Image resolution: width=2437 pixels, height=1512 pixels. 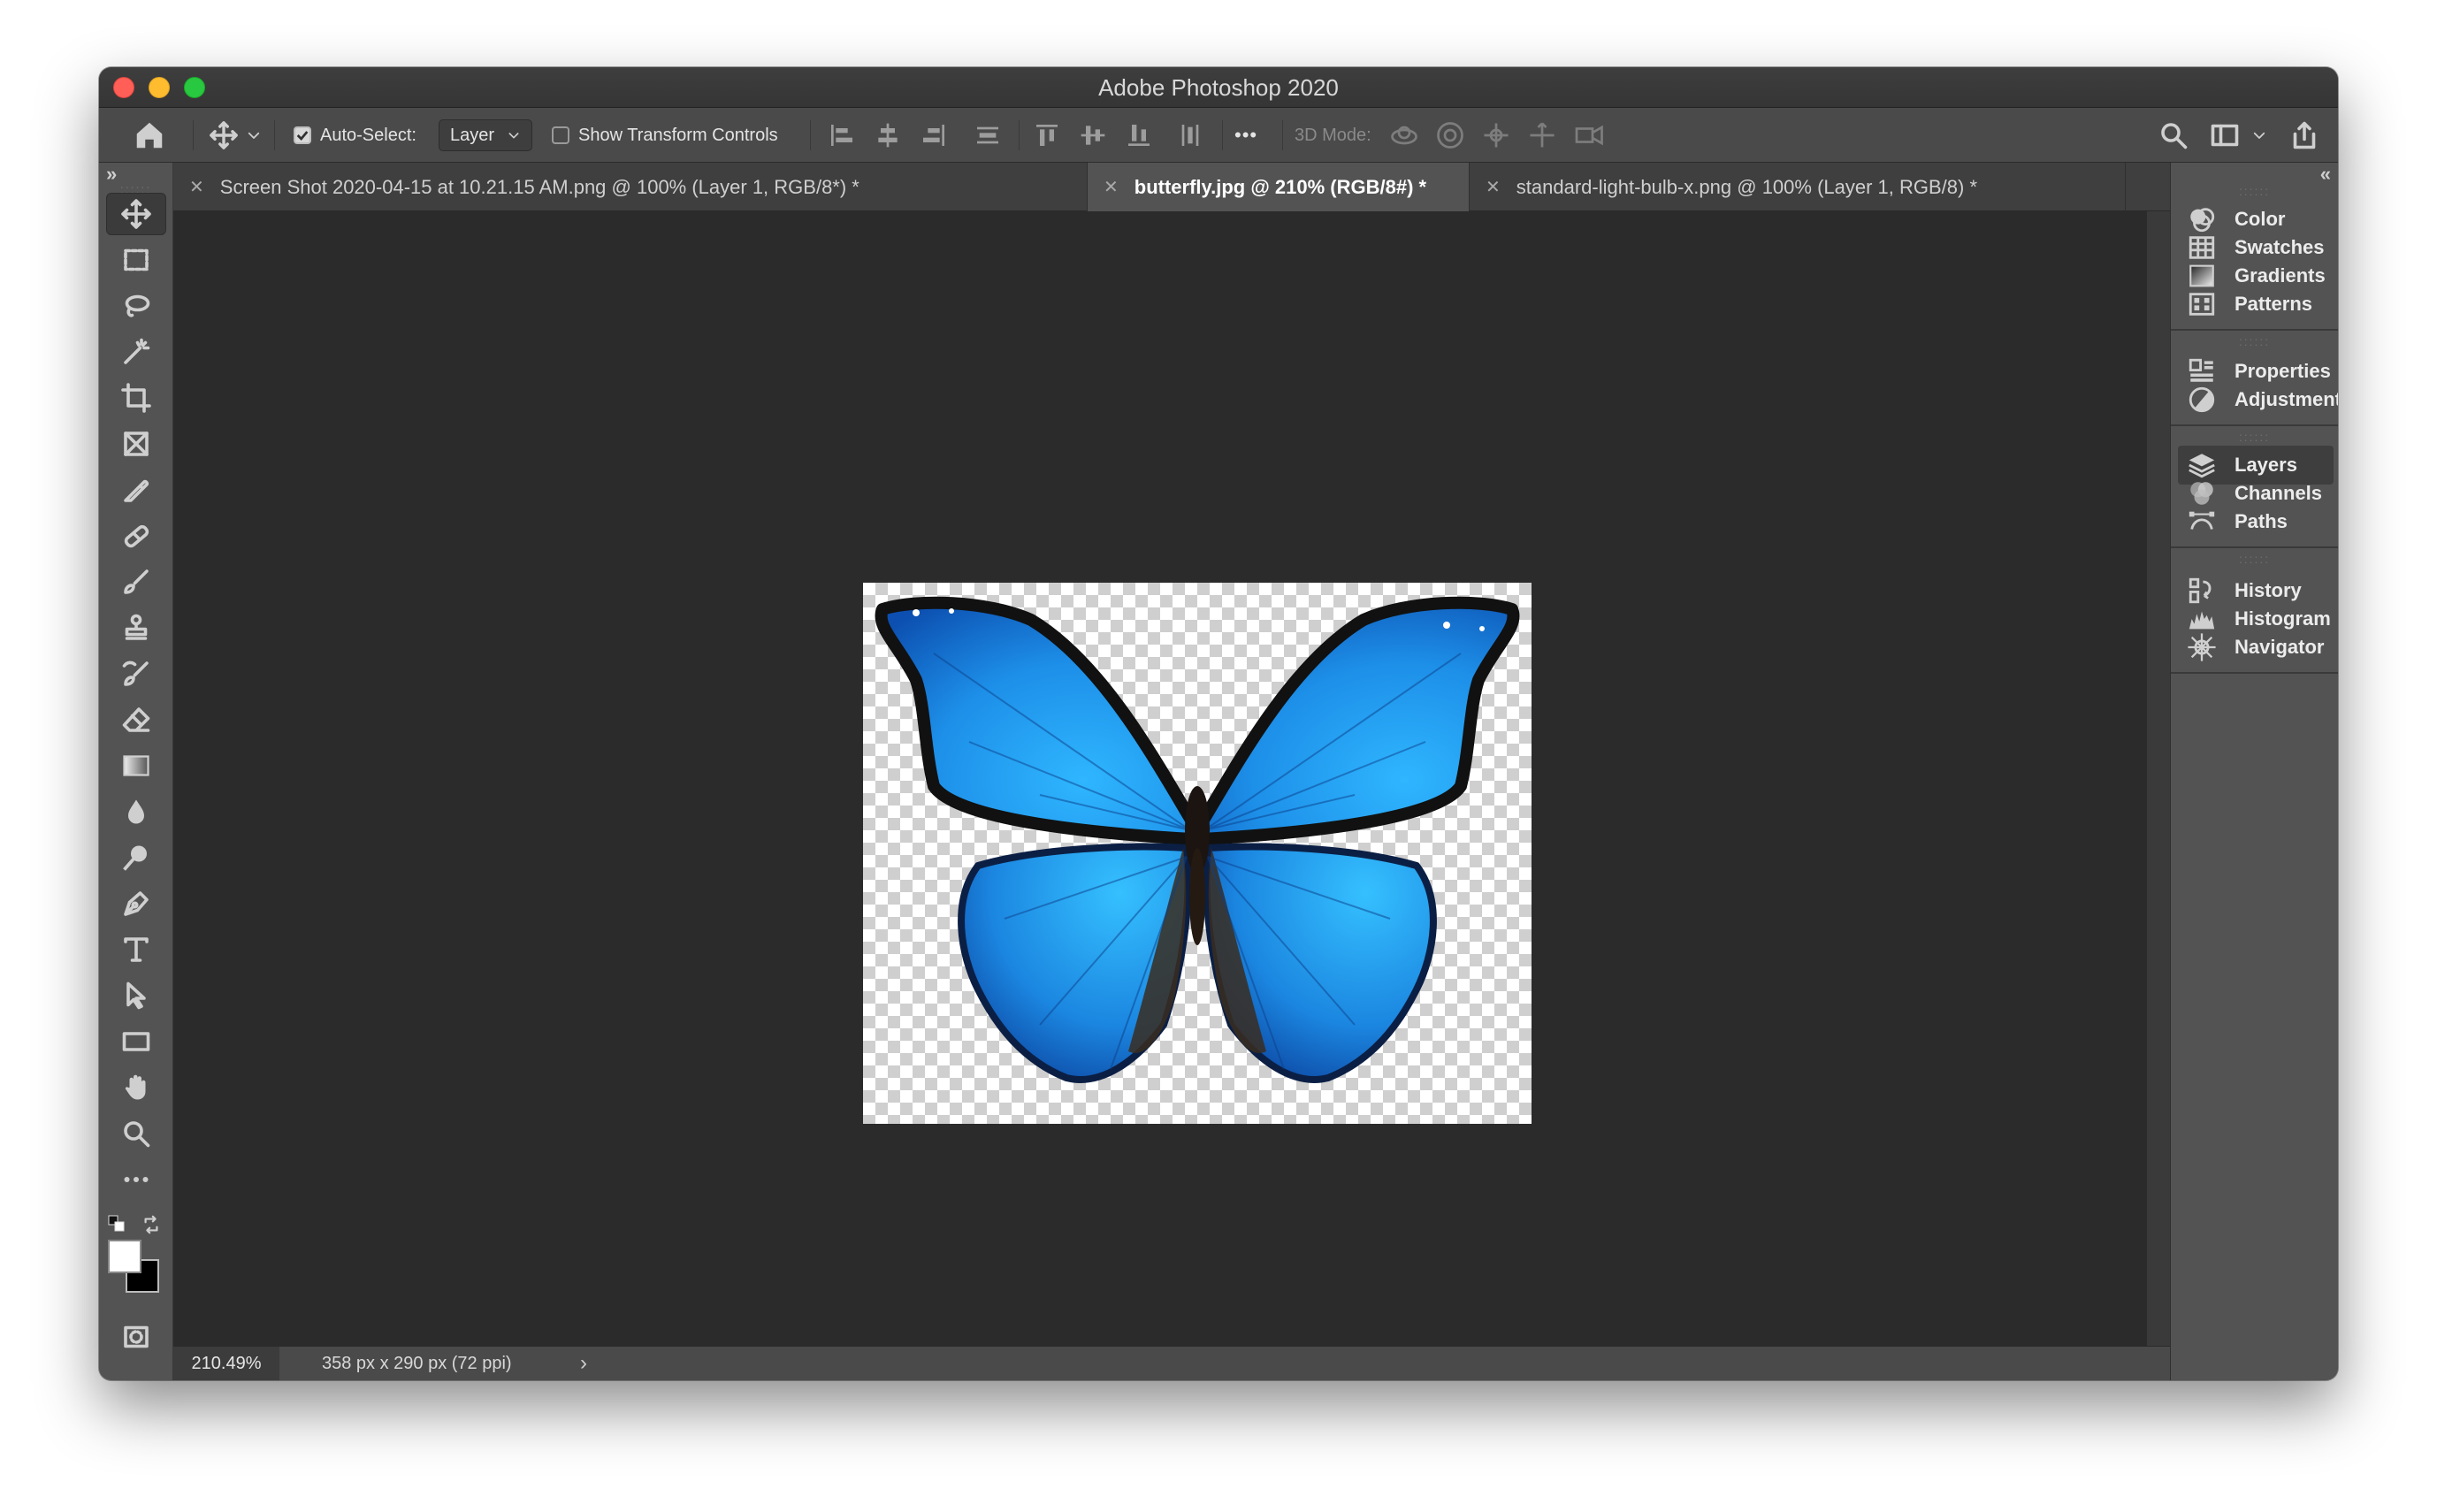 I want to click on history-brush-tool, so click(x=136, y=674).